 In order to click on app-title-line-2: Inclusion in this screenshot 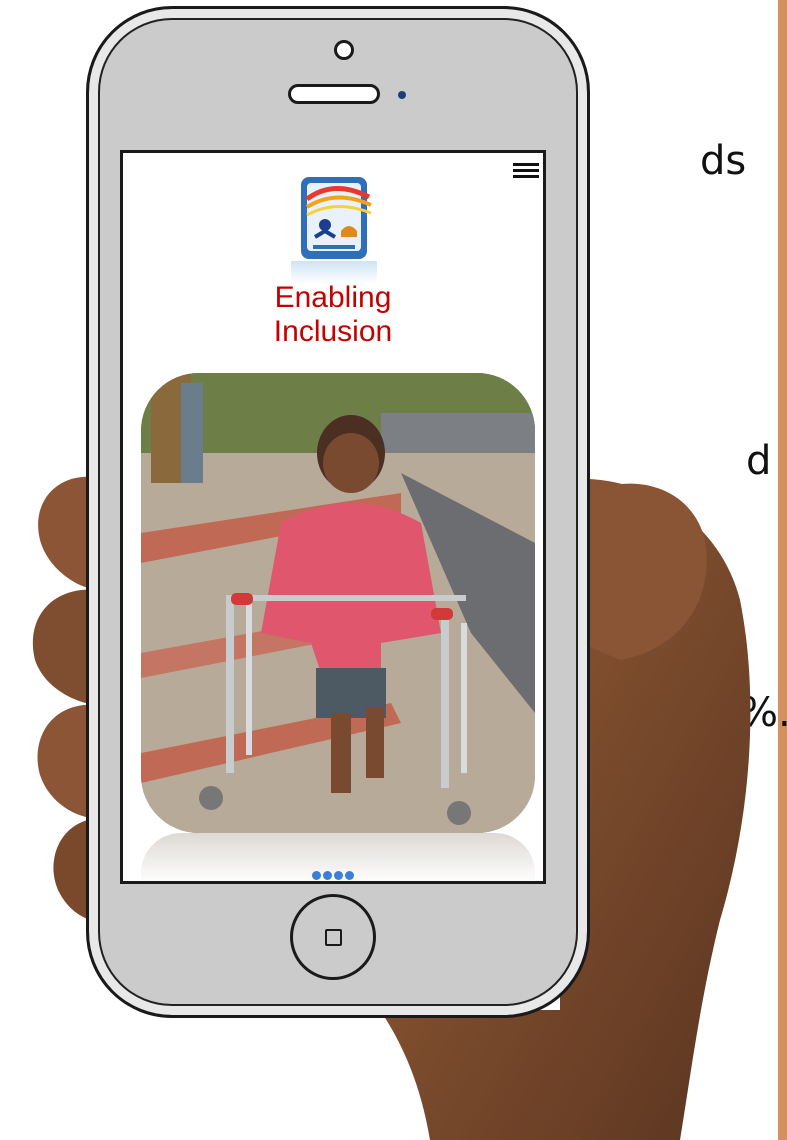, I will do `click(333, 331)`.